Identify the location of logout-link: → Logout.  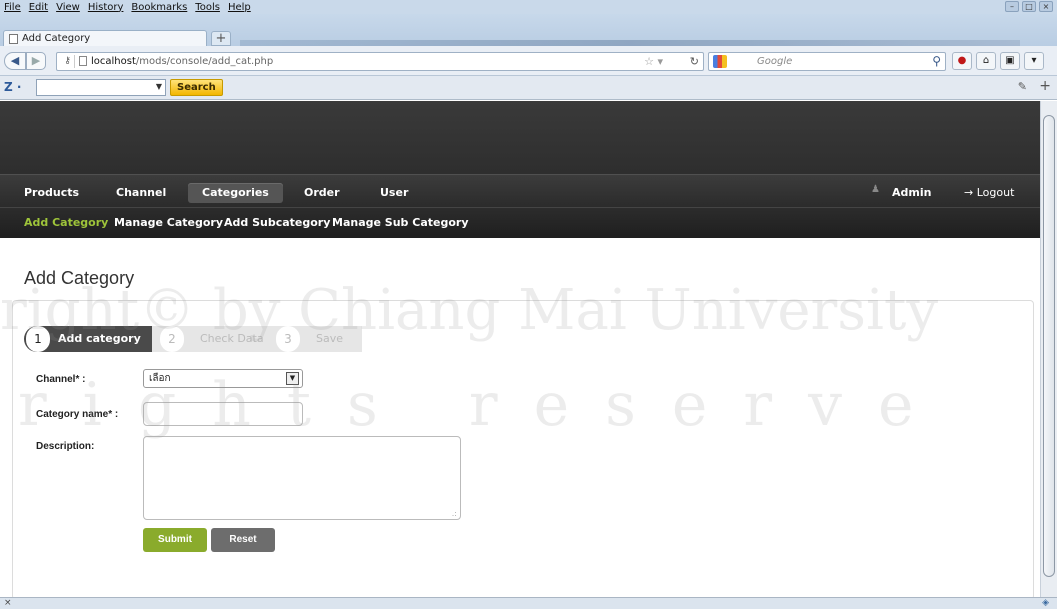
(989, 193).